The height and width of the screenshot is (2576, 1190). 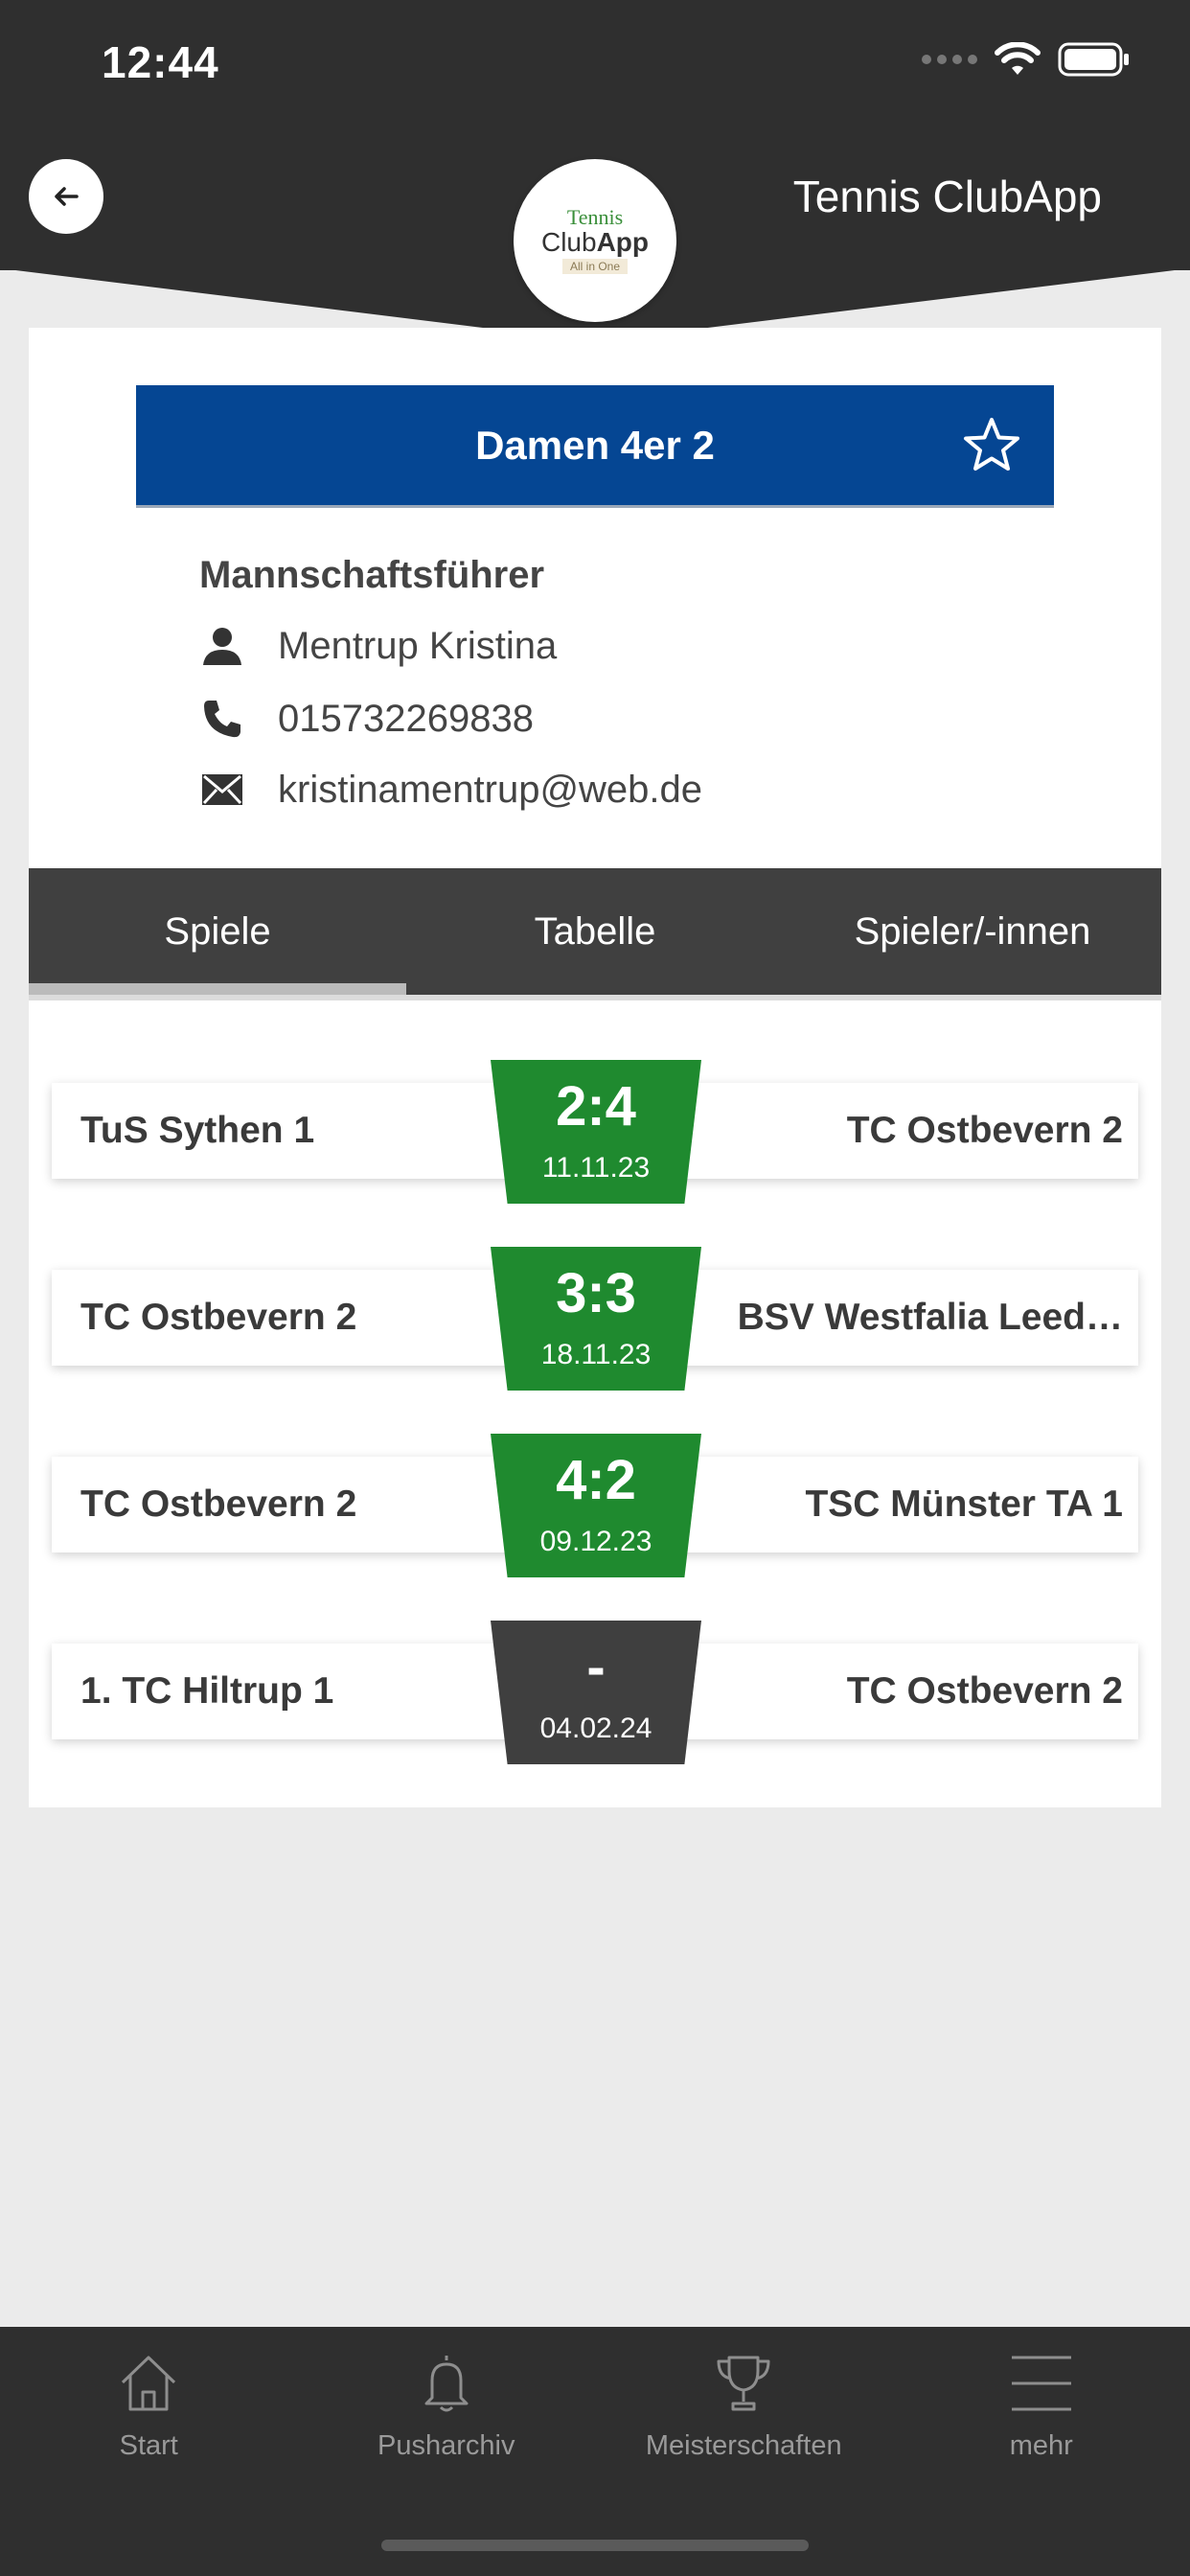 I want to click on arrow-left-icon, so click(x=67, y=196).